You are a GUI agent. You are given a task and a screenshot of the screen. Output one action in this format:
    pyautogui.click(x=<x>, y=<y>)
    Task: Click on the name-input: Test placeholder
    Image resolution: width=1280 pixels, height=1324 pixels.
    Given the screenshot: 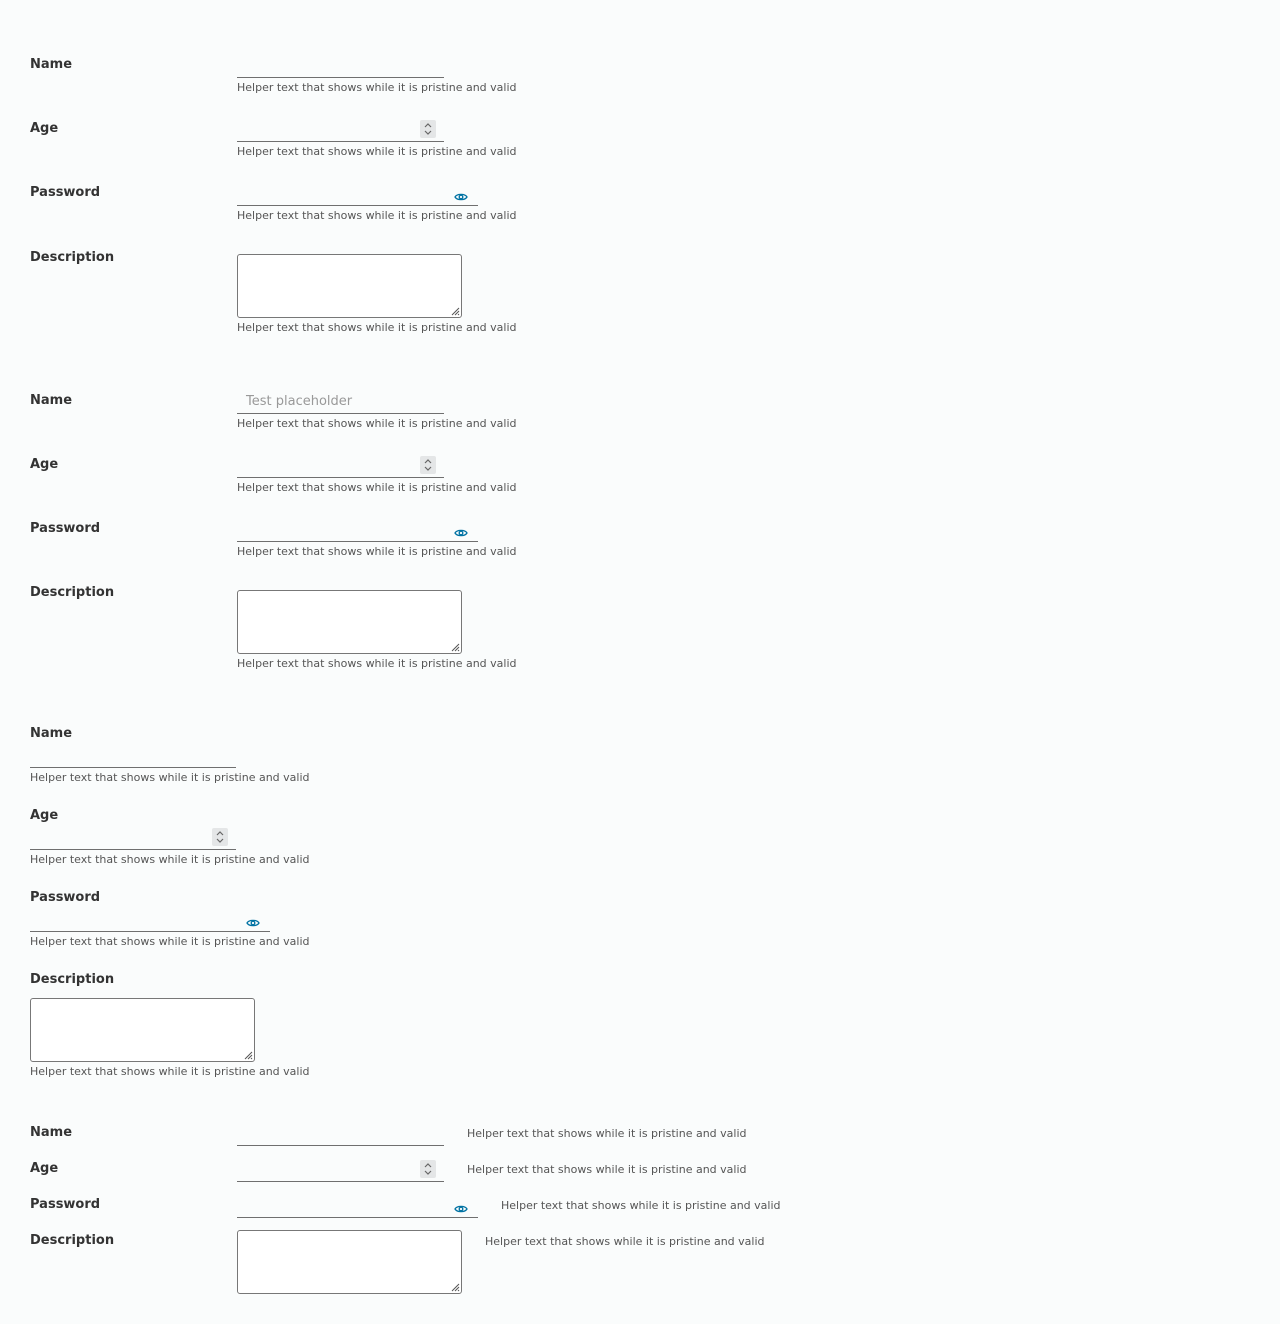 What is the action you would take?
    pyautogui.click(x=340, y=402)
    